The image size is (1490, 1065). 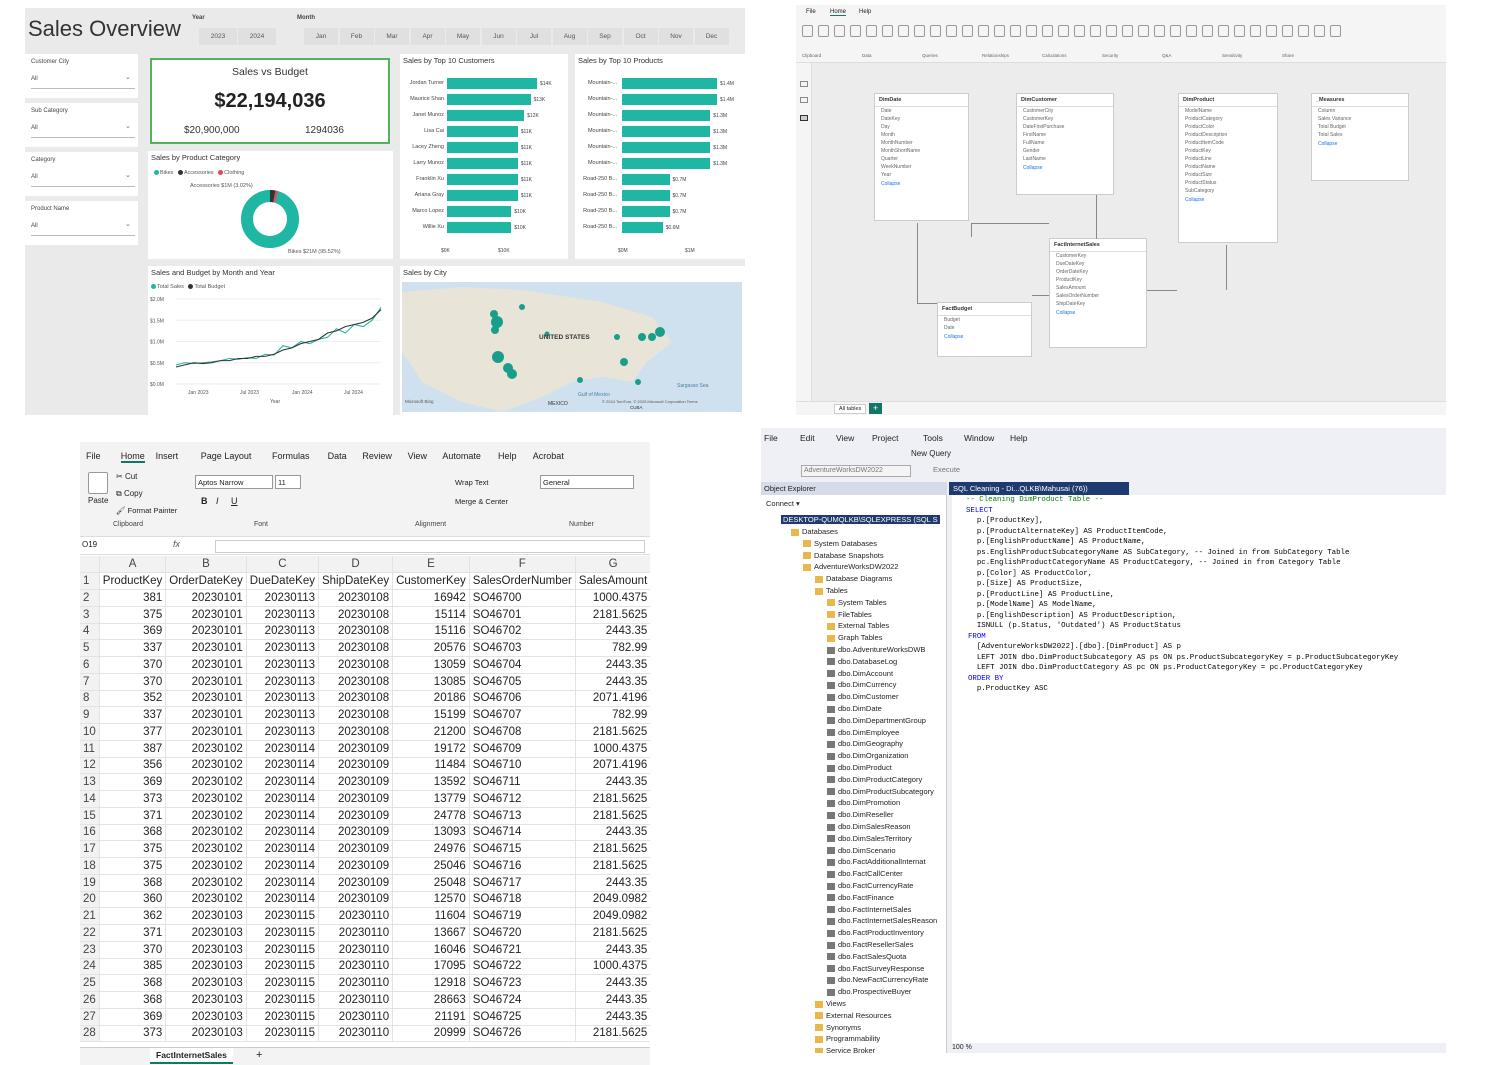 I want to click on sales-line, so click(x=278, y=336).